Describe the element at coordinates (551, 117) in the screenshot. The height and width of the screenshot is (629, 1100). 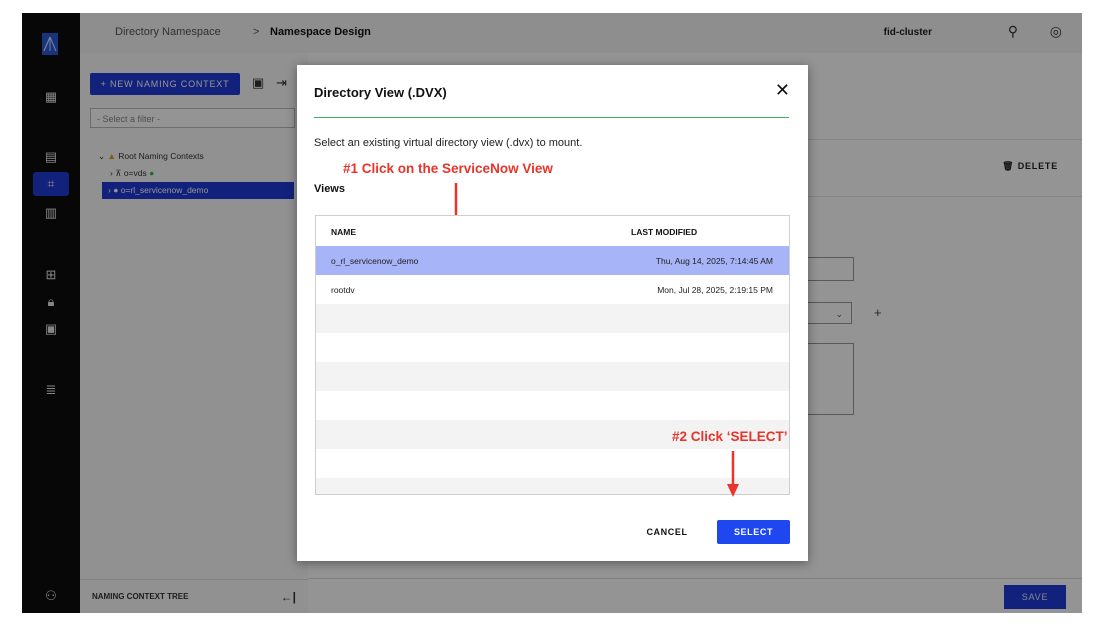
I see `title-divider` at that location.